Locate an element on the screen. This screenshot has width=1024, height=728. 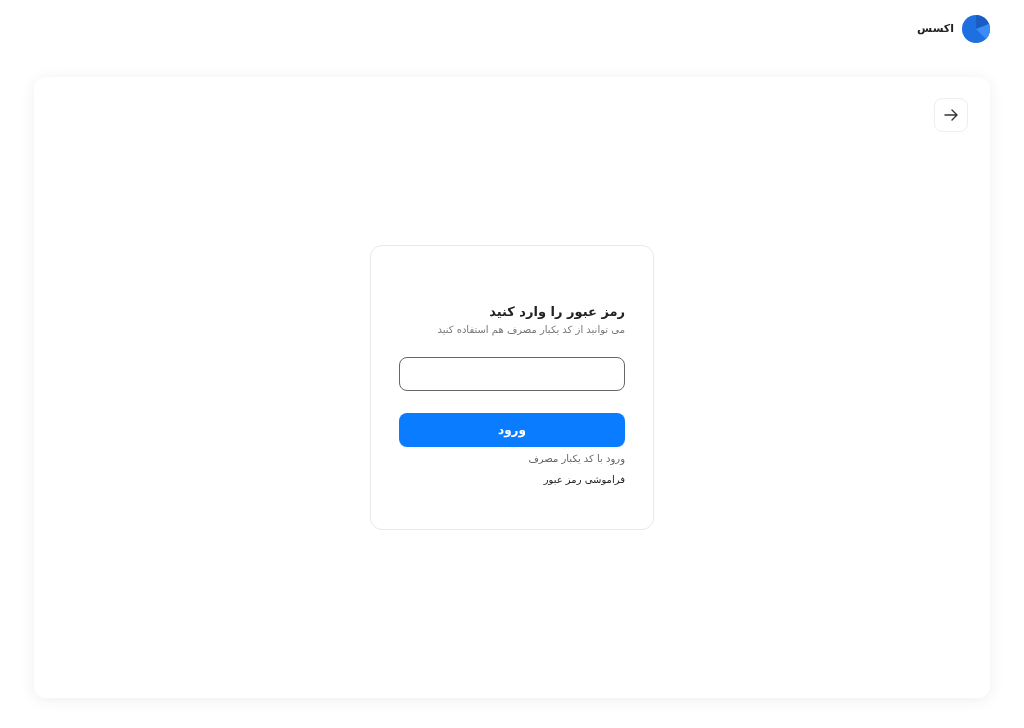
login-title: رمز عبور را وارد کنید is located at coordinates (556, 312).